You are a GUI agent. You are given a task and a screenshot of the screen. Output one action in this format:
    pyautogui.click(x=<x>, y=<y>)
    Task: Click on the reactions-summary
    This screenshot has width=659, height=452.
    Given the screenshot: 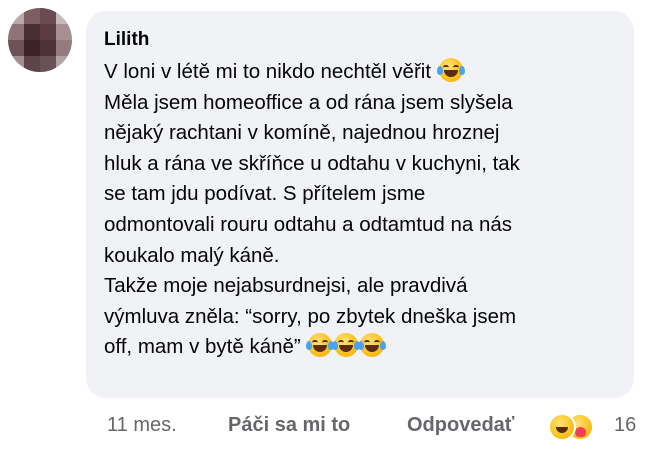 What is the action you would take?
    pyautogui.click(x=576, y=427)
    